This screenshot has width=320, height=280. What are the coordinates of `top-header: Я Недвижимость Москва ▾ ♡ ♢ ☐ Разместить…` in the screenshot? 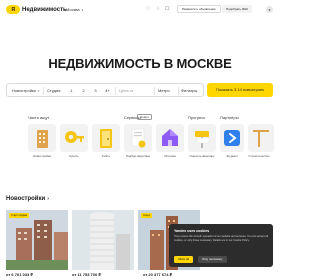 It's located at (140, 10).